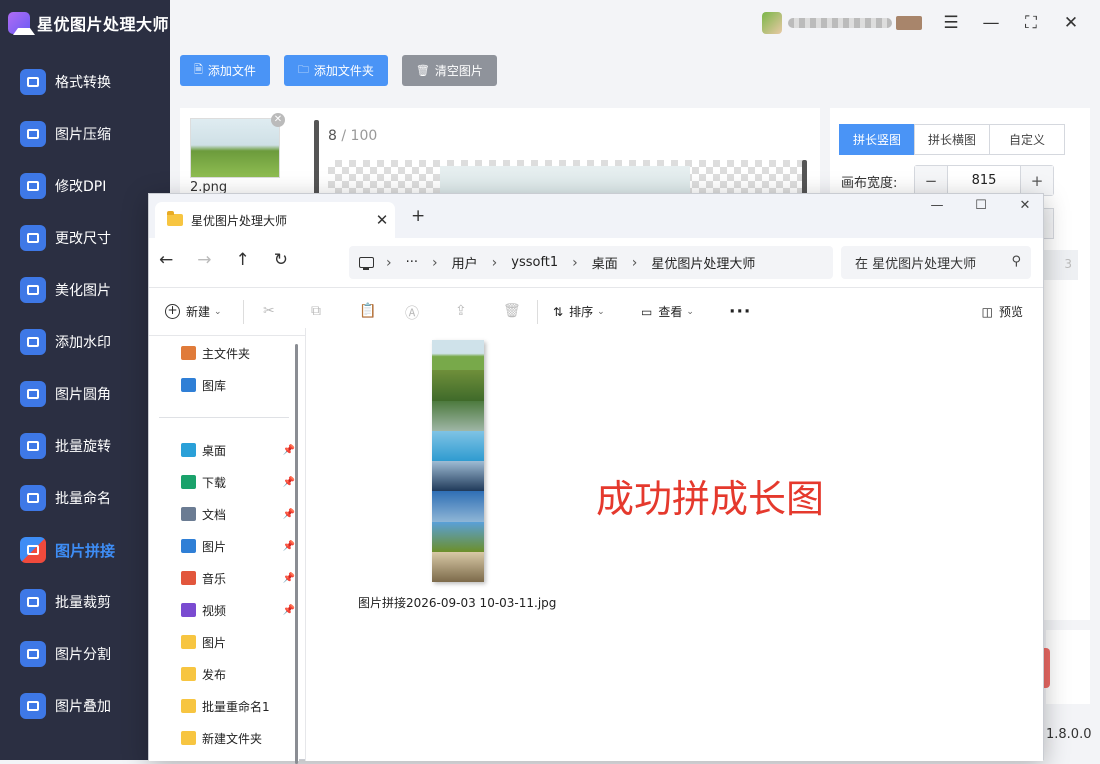 This screenshot has height=764, width=1100. Describe the element at coordinates (33, 238) in the screenshot. I see `resize-icon` at that location.